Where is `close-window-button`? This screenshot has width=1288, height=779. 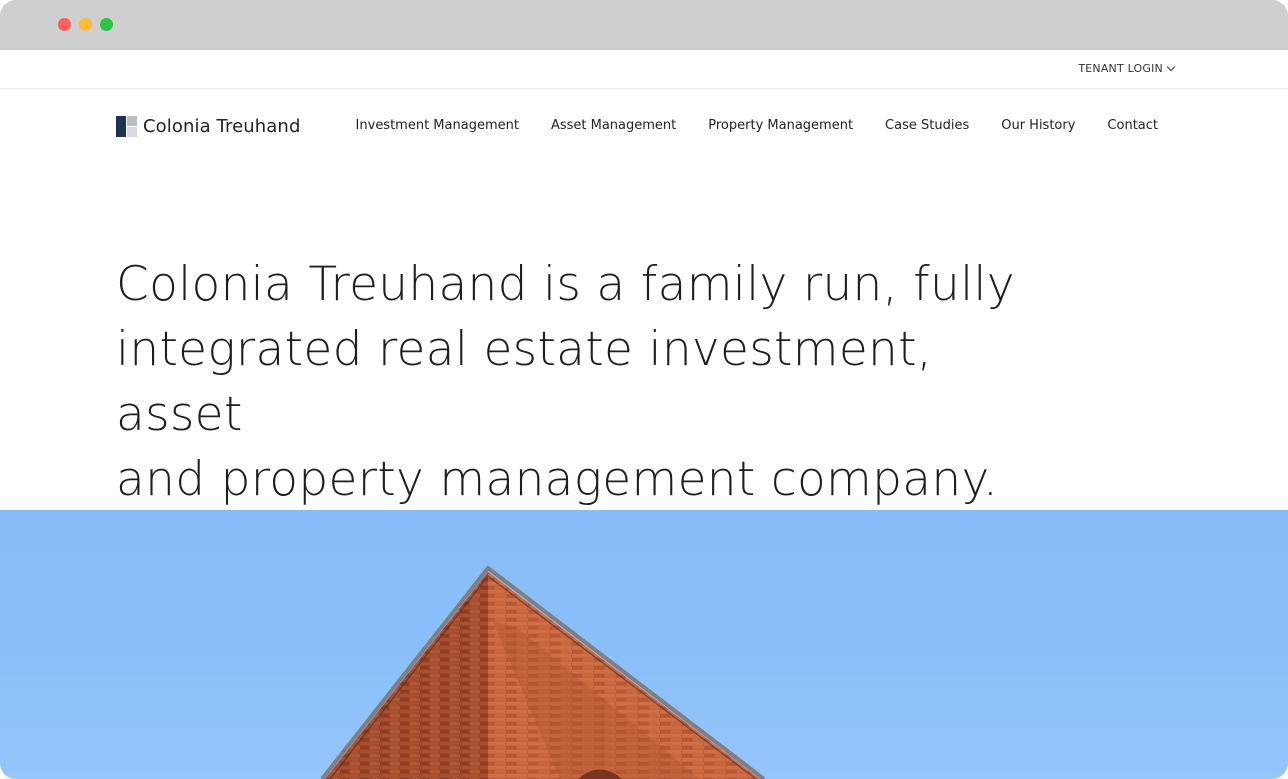 close-window-button is located at coordinates (64, 24).